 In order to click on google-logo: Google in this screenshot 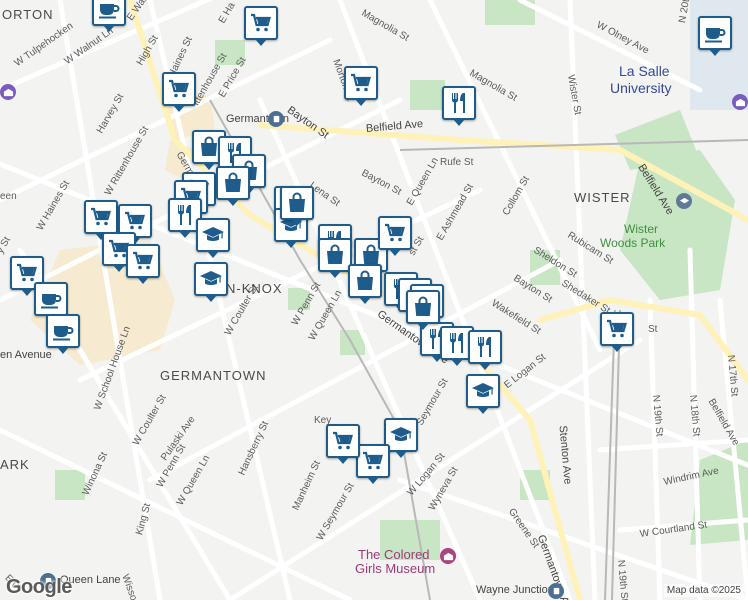, I will do `click(39, 587)`.